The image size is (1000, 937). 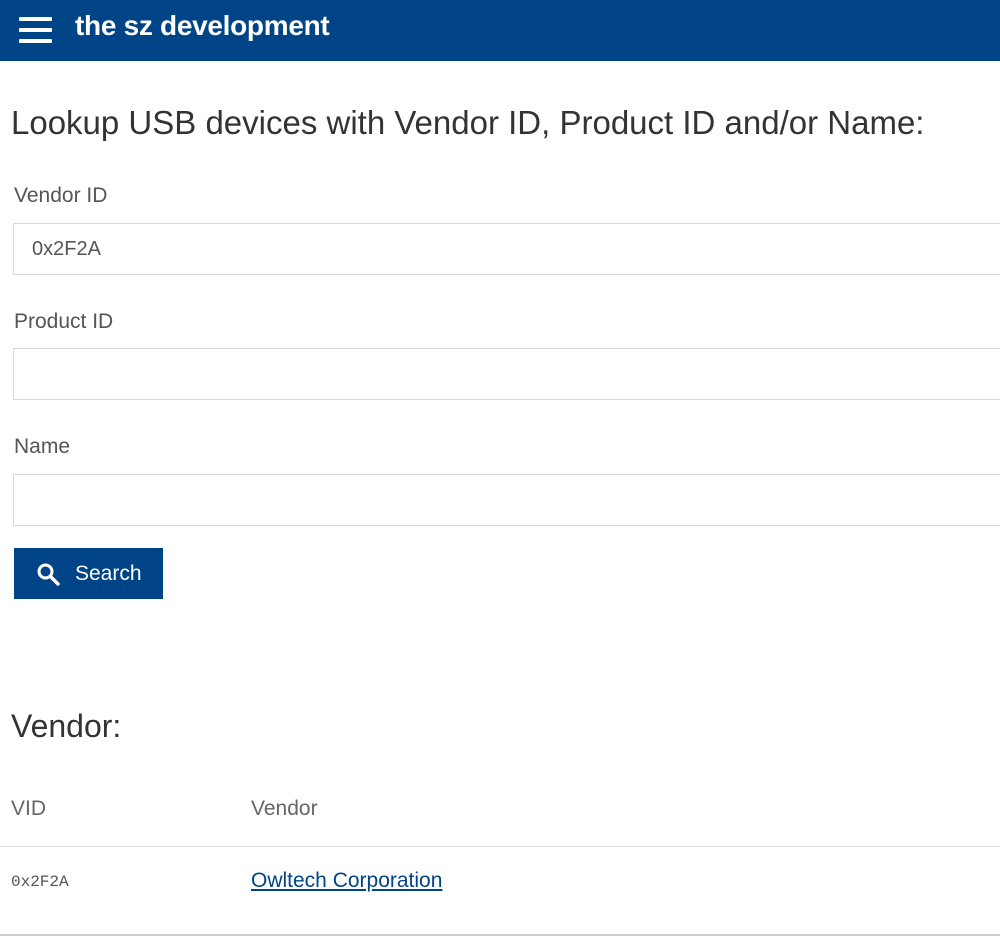 I want to click on column-header-vid: VID, so click(x=29, y=808).